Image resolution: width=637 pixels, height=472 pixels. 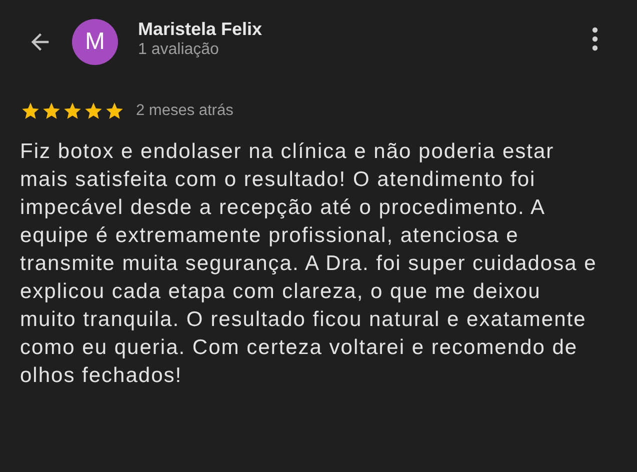 I want to click on reviewer-name: Maristela Felix, so click(x=201, y=29).